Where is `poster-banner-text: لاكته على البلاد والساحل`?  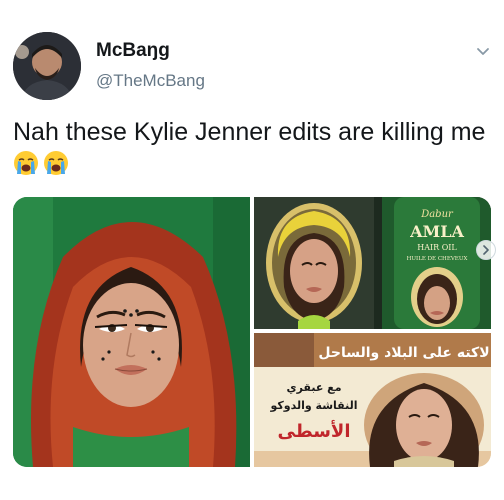
poster-banner-text: لاكته على البلاد والساحل is located at coordinates (403, 353).